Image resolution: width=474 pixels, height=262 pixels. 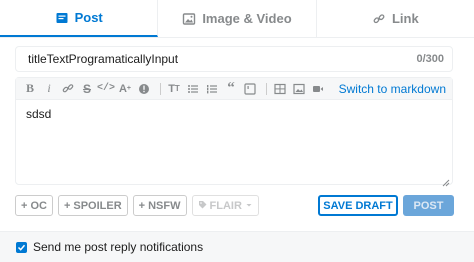 I want to click on title-input, so click(x=222, y=59).